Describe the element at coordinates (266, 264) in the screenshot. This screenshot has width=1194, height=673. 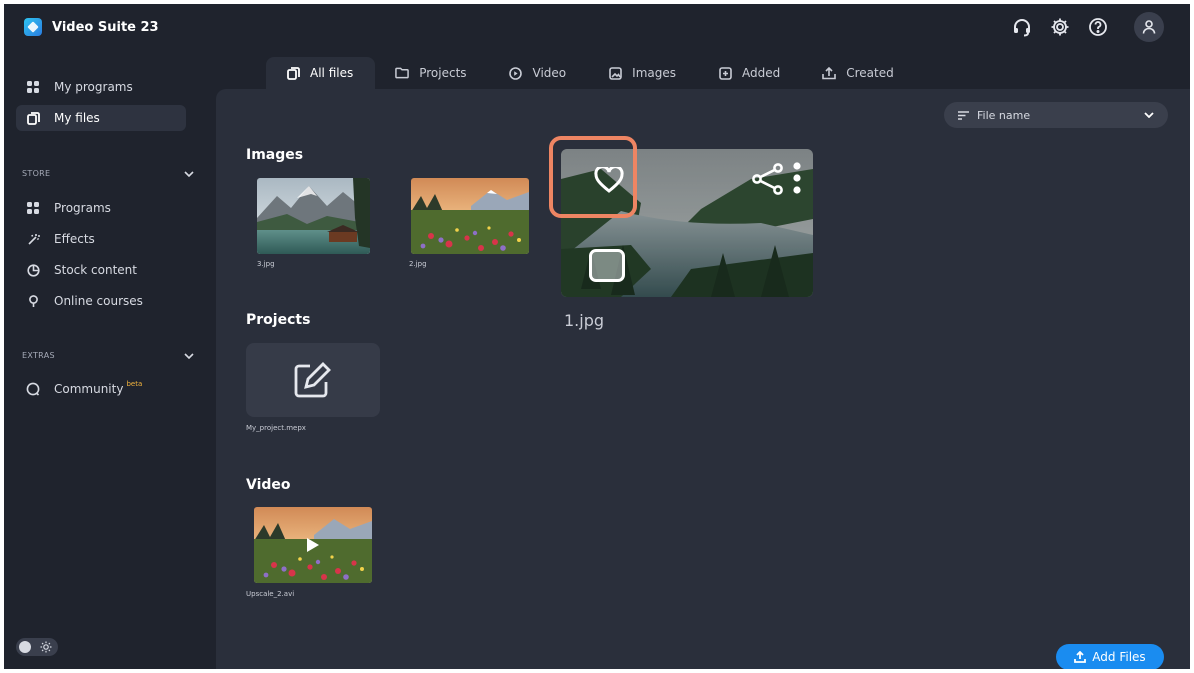
I see `file-name-label: 3.jpg` at that location.